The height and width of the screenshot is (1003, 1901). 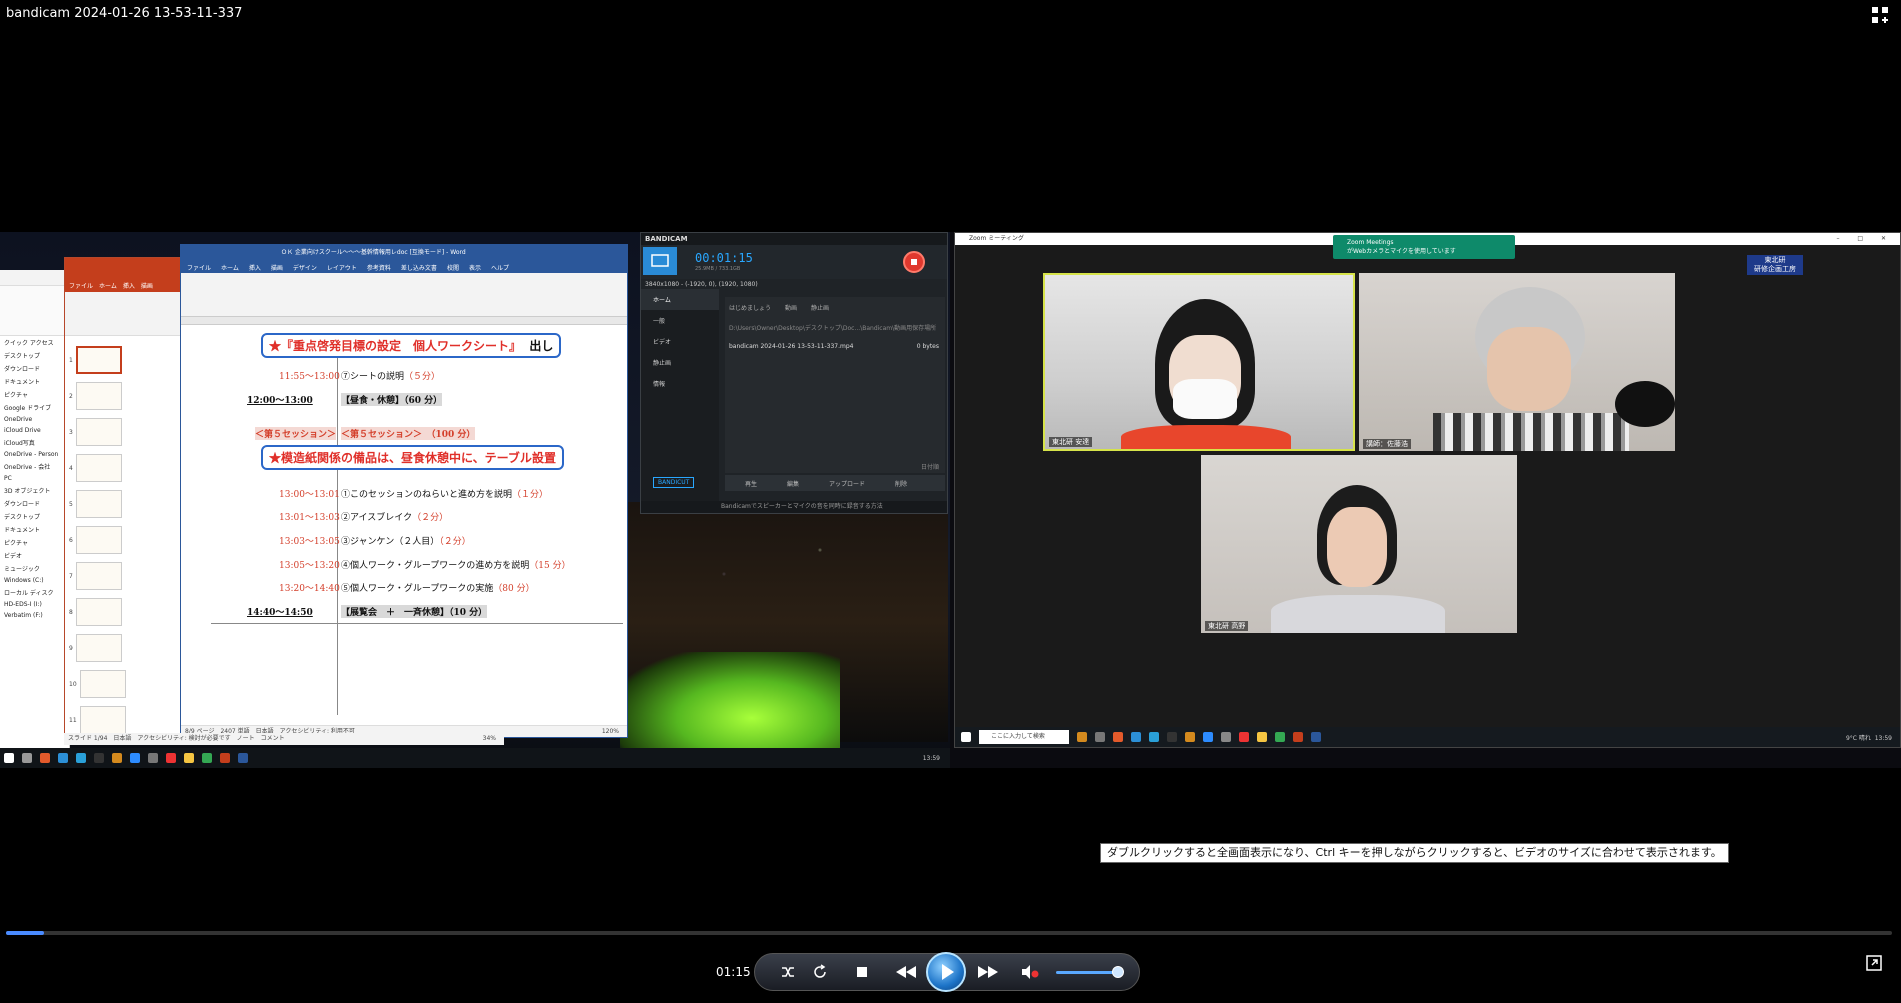 I want to click on bandicut-button: BANDICUT, so click(x=674, y=482).